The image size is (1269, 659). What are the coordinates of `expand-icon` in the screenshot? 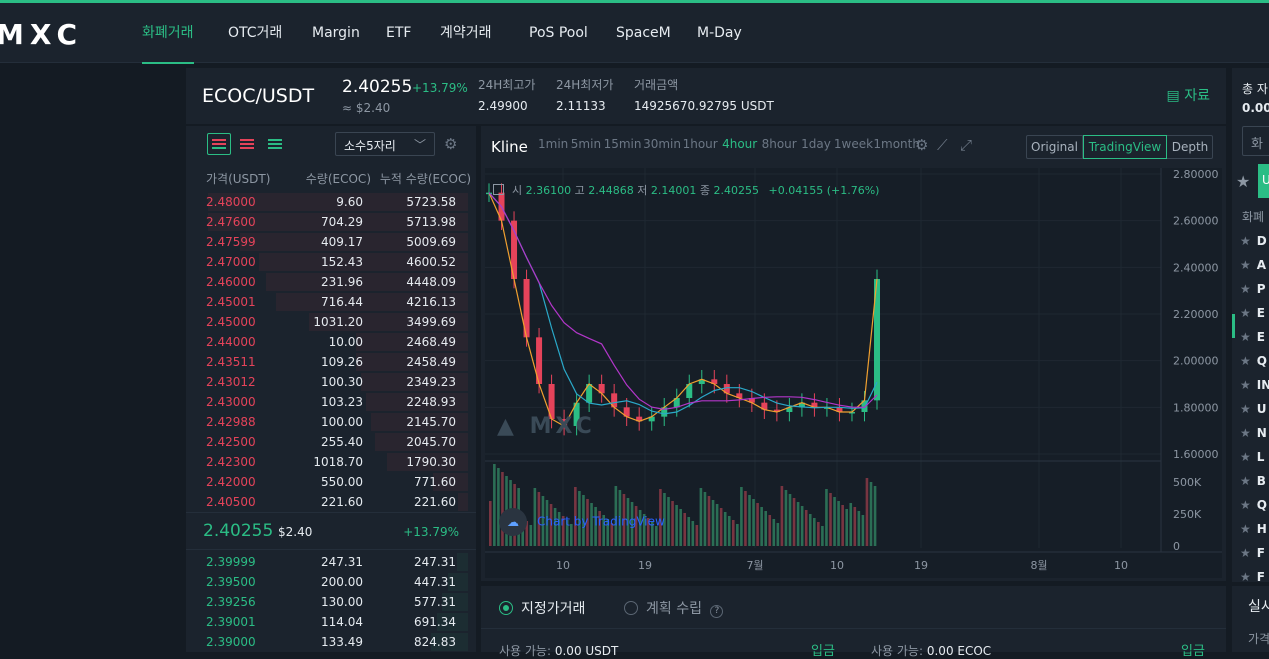 It's located at (498, 189).